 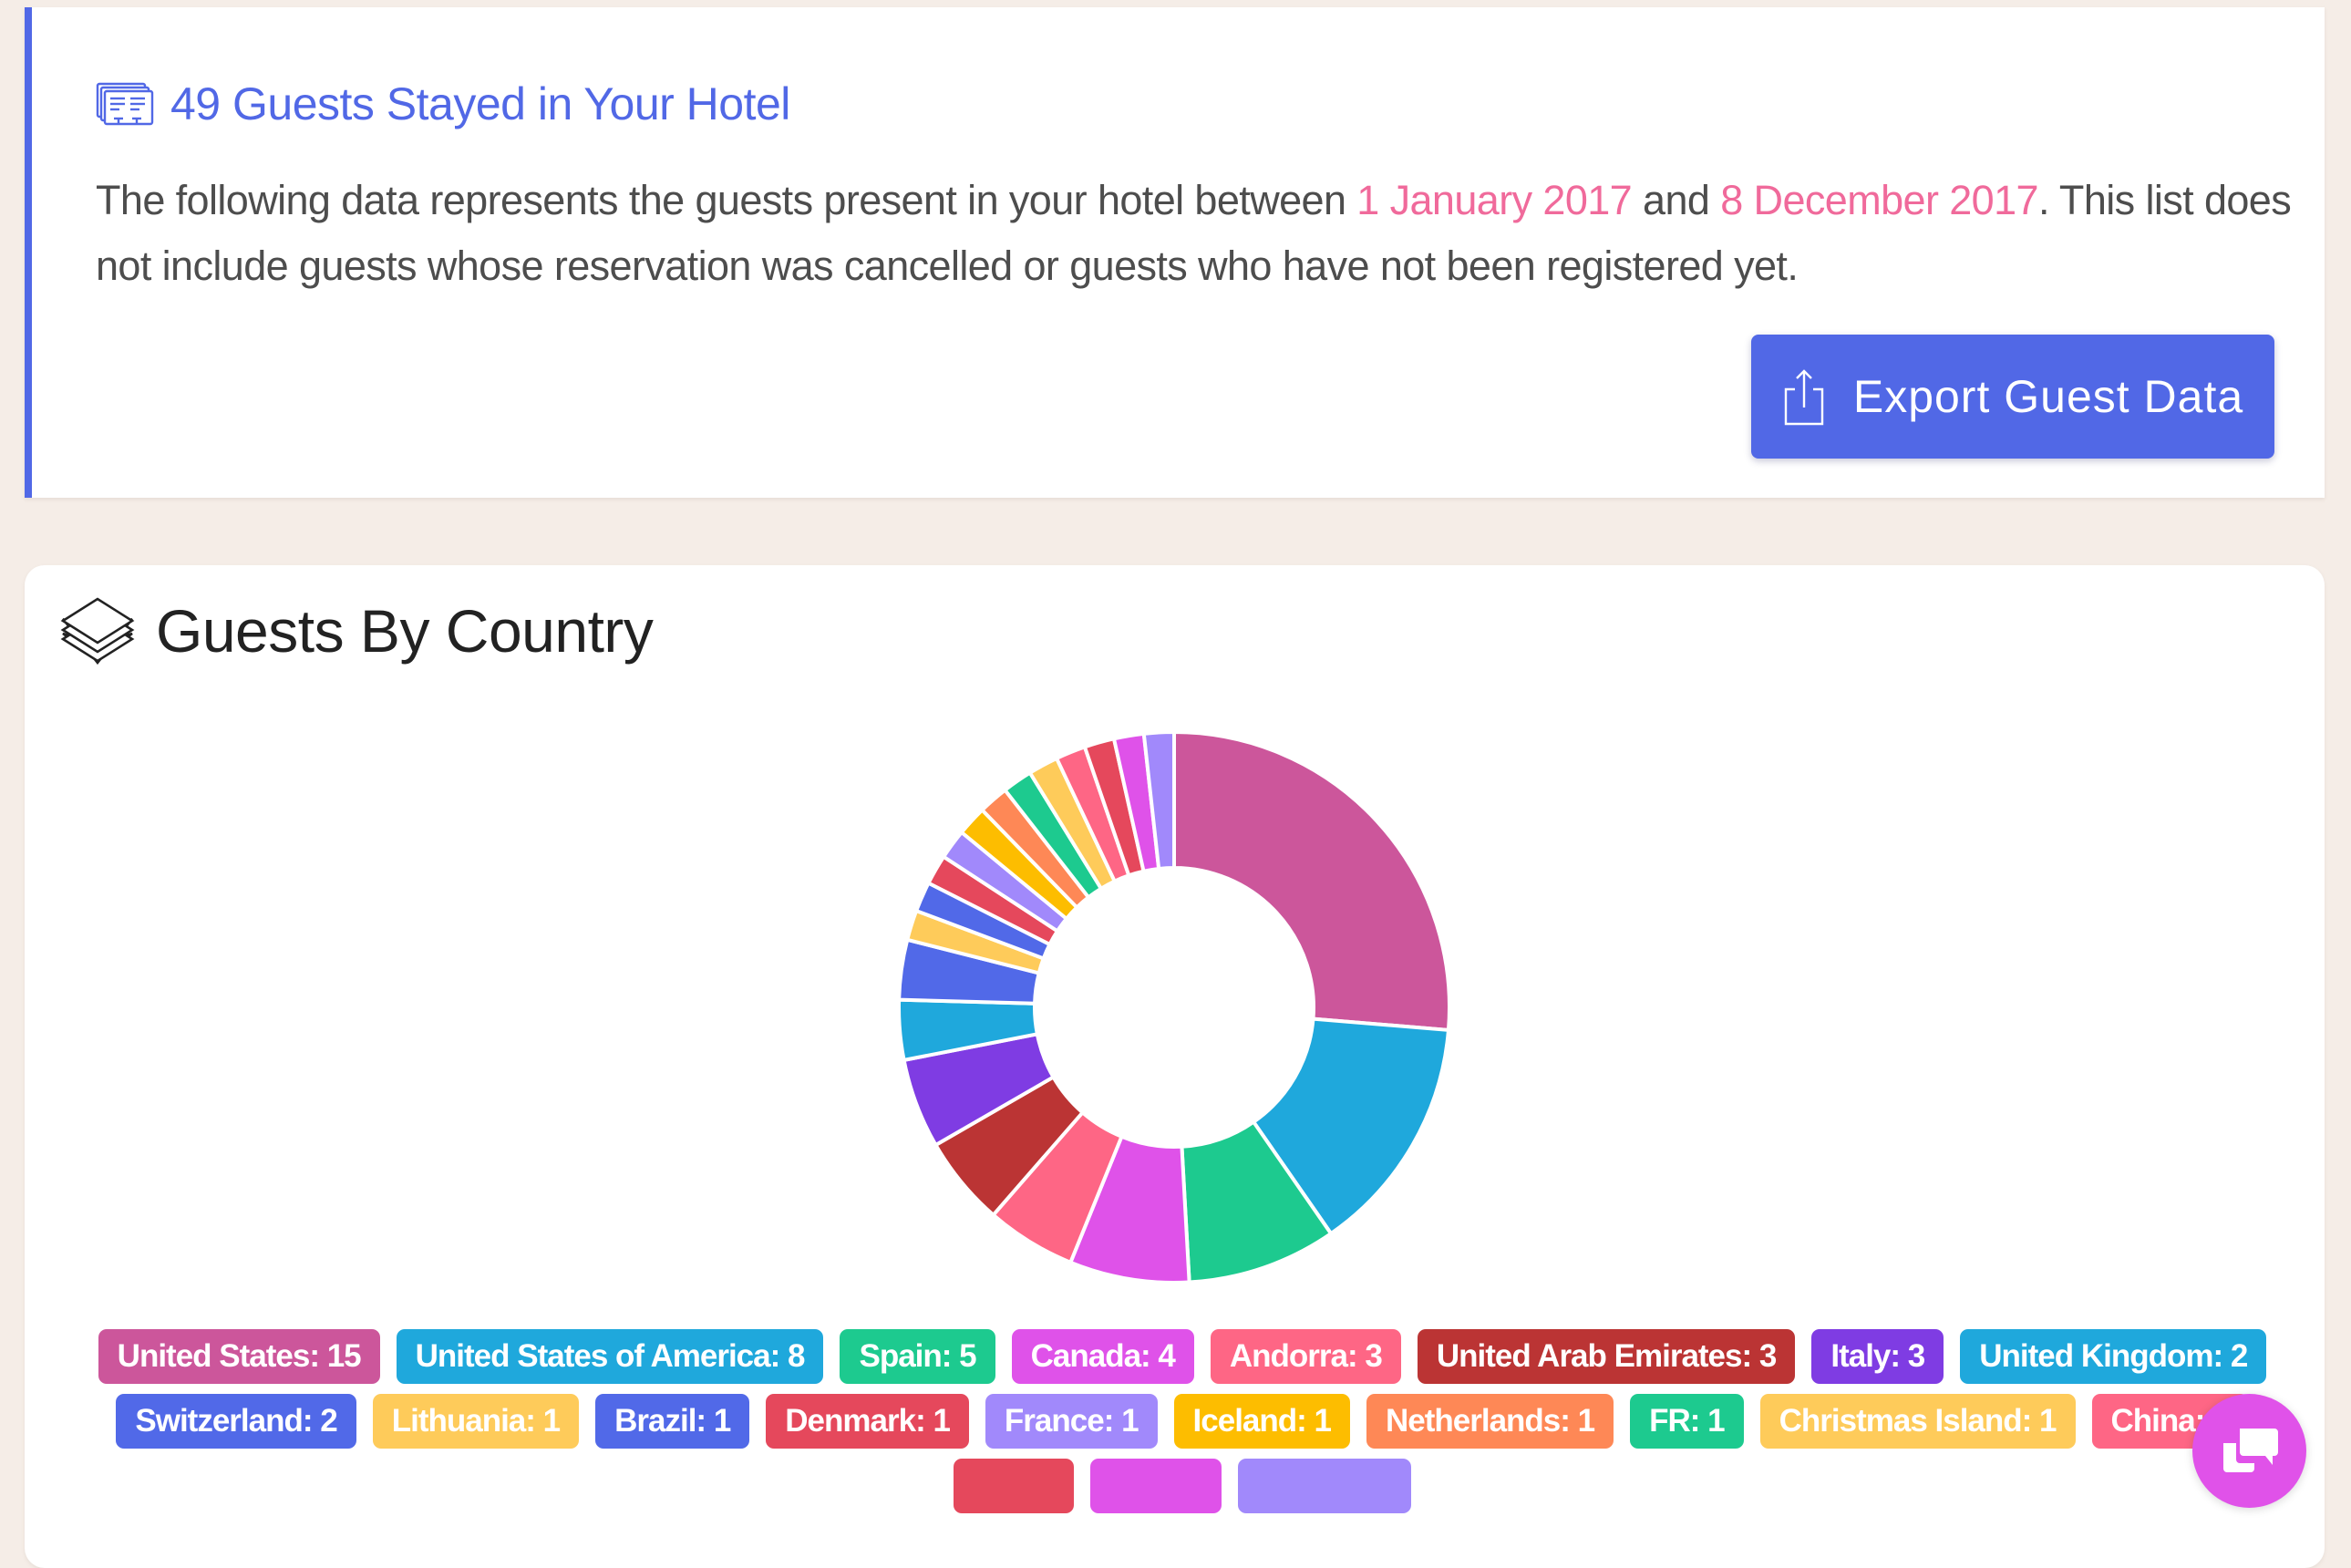 I want to click on summary-heading: 49 Guests Stayed in Your Hotel, so click(x=443, y=104).